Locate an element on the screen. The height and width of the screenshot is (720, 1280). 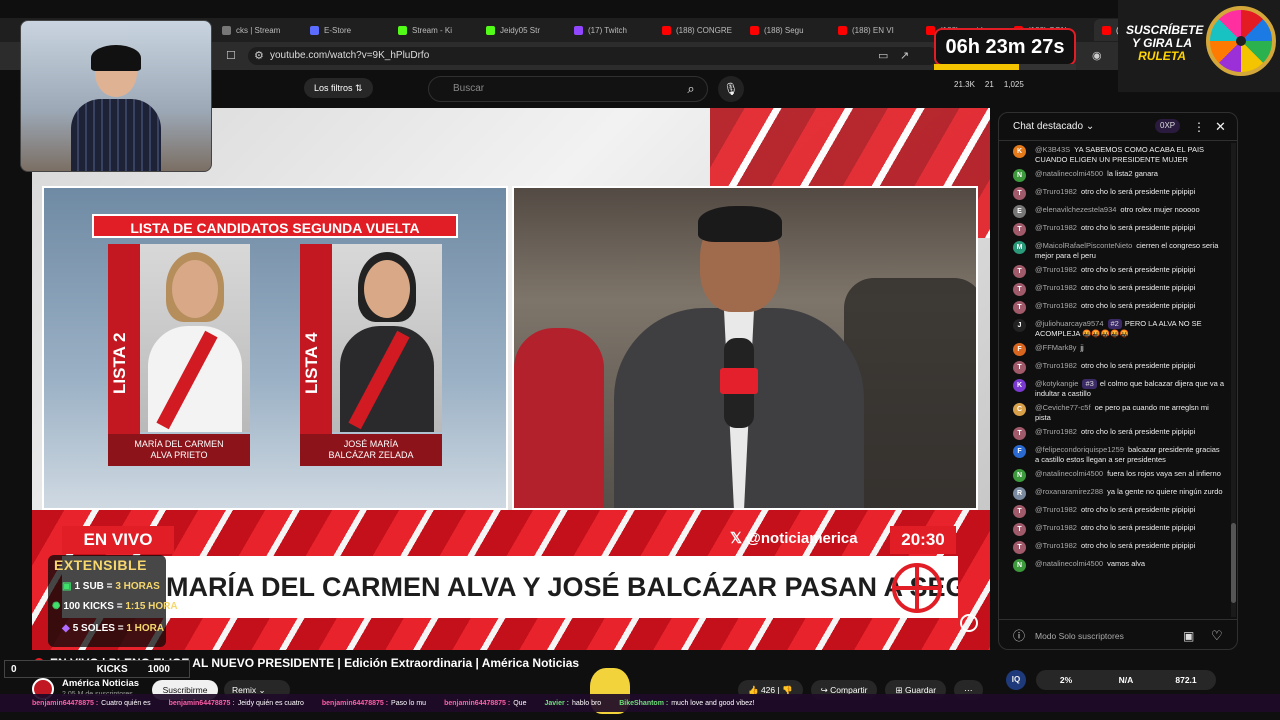
candidate-card: LISTA 2 MARÍA DEL CARMEN ALVA PRIETO is located at coordinates (179, 355).